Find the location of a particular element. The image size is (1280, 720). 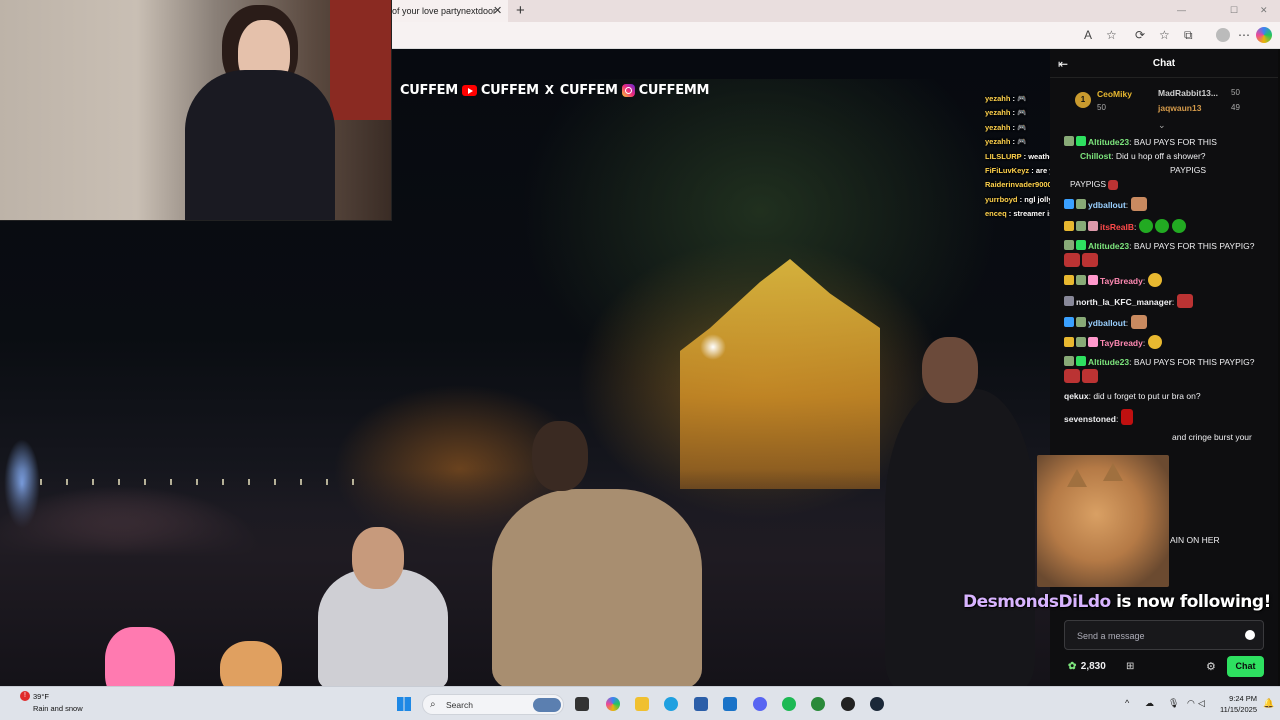

wifi-icon: ◠ is located at coordinates (1191, 703).